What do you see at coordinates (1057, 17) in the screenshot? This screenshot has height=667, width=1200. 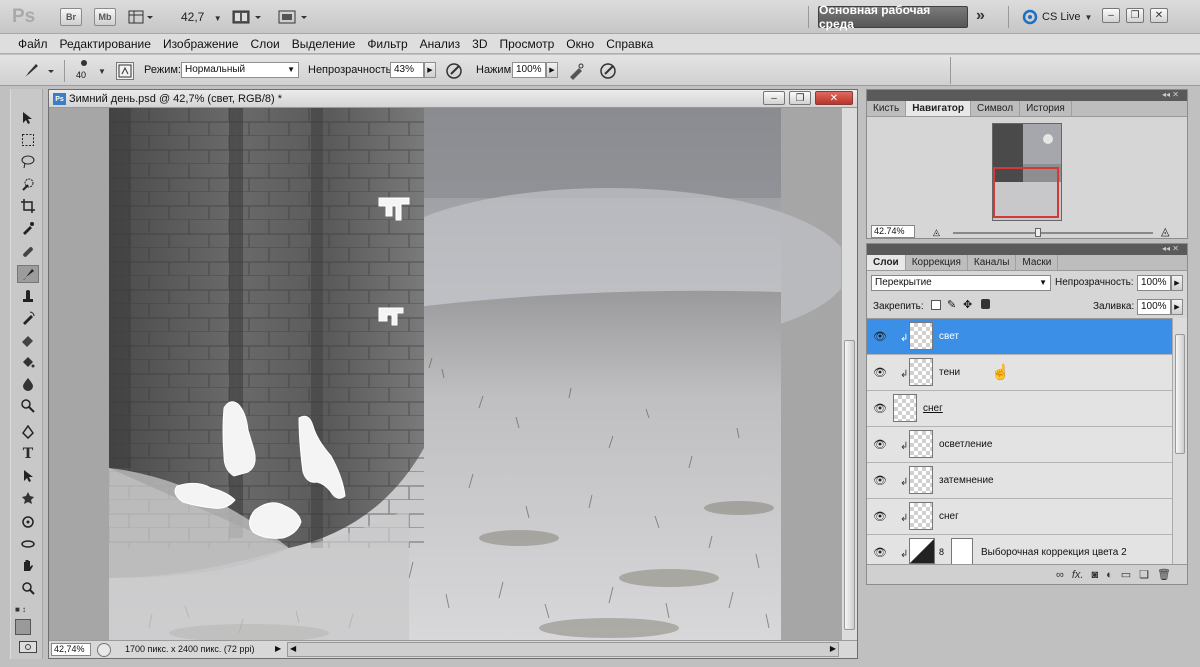 I see `cs-live-button: CS Live ▼` at bounding box center [1057, 17].